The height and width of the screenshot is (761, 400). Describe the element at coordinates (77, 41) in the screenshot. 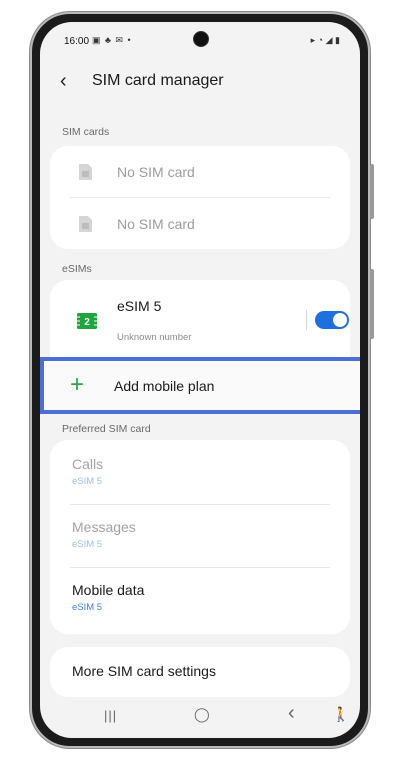

I see `status-time: 16:00` at that location.